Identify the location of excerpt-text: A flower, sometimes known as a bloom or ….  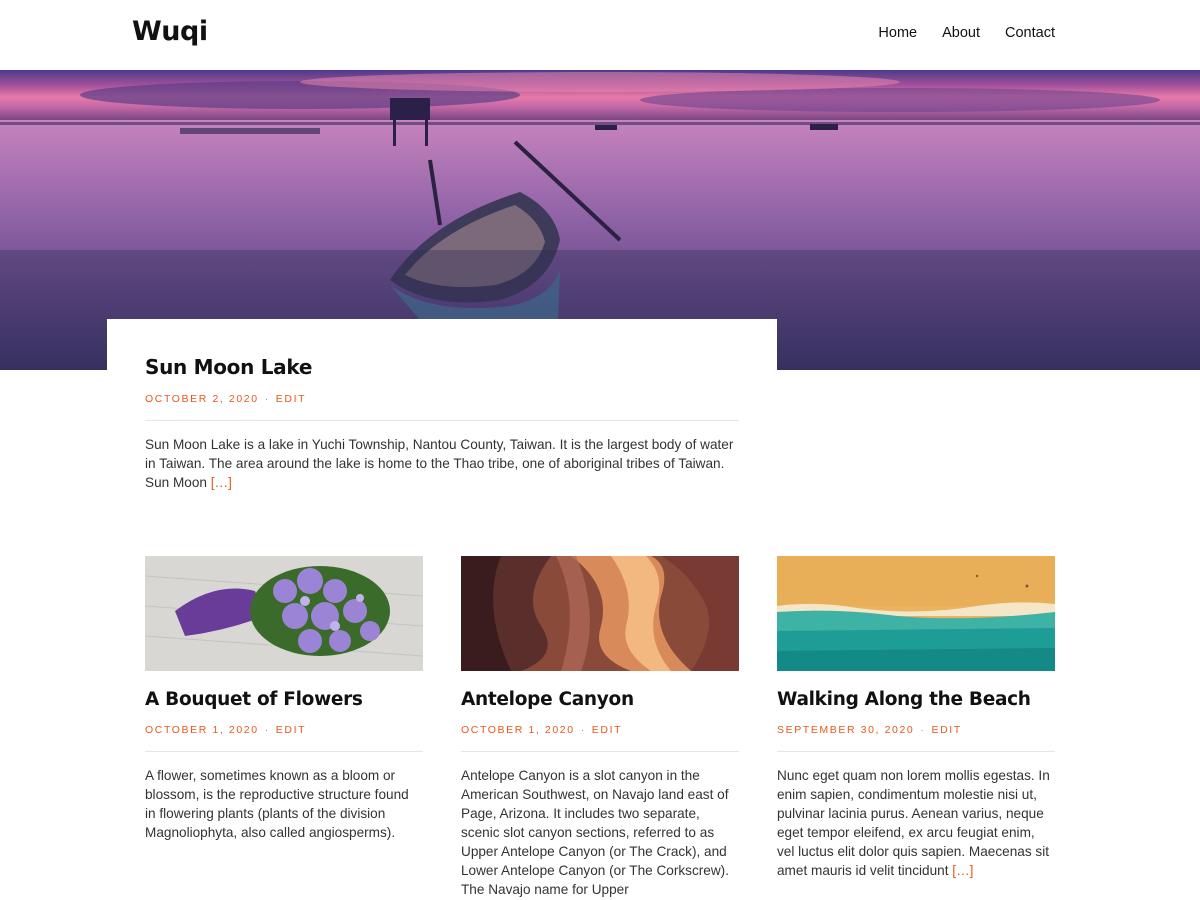
(277, 804).